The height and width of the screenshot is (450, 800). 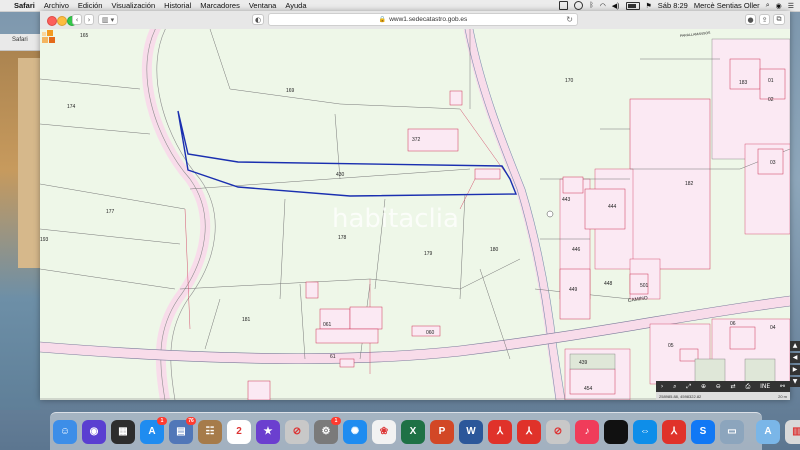 I want to click on menu-archivo: Archivo, so click(x=56, y=5).